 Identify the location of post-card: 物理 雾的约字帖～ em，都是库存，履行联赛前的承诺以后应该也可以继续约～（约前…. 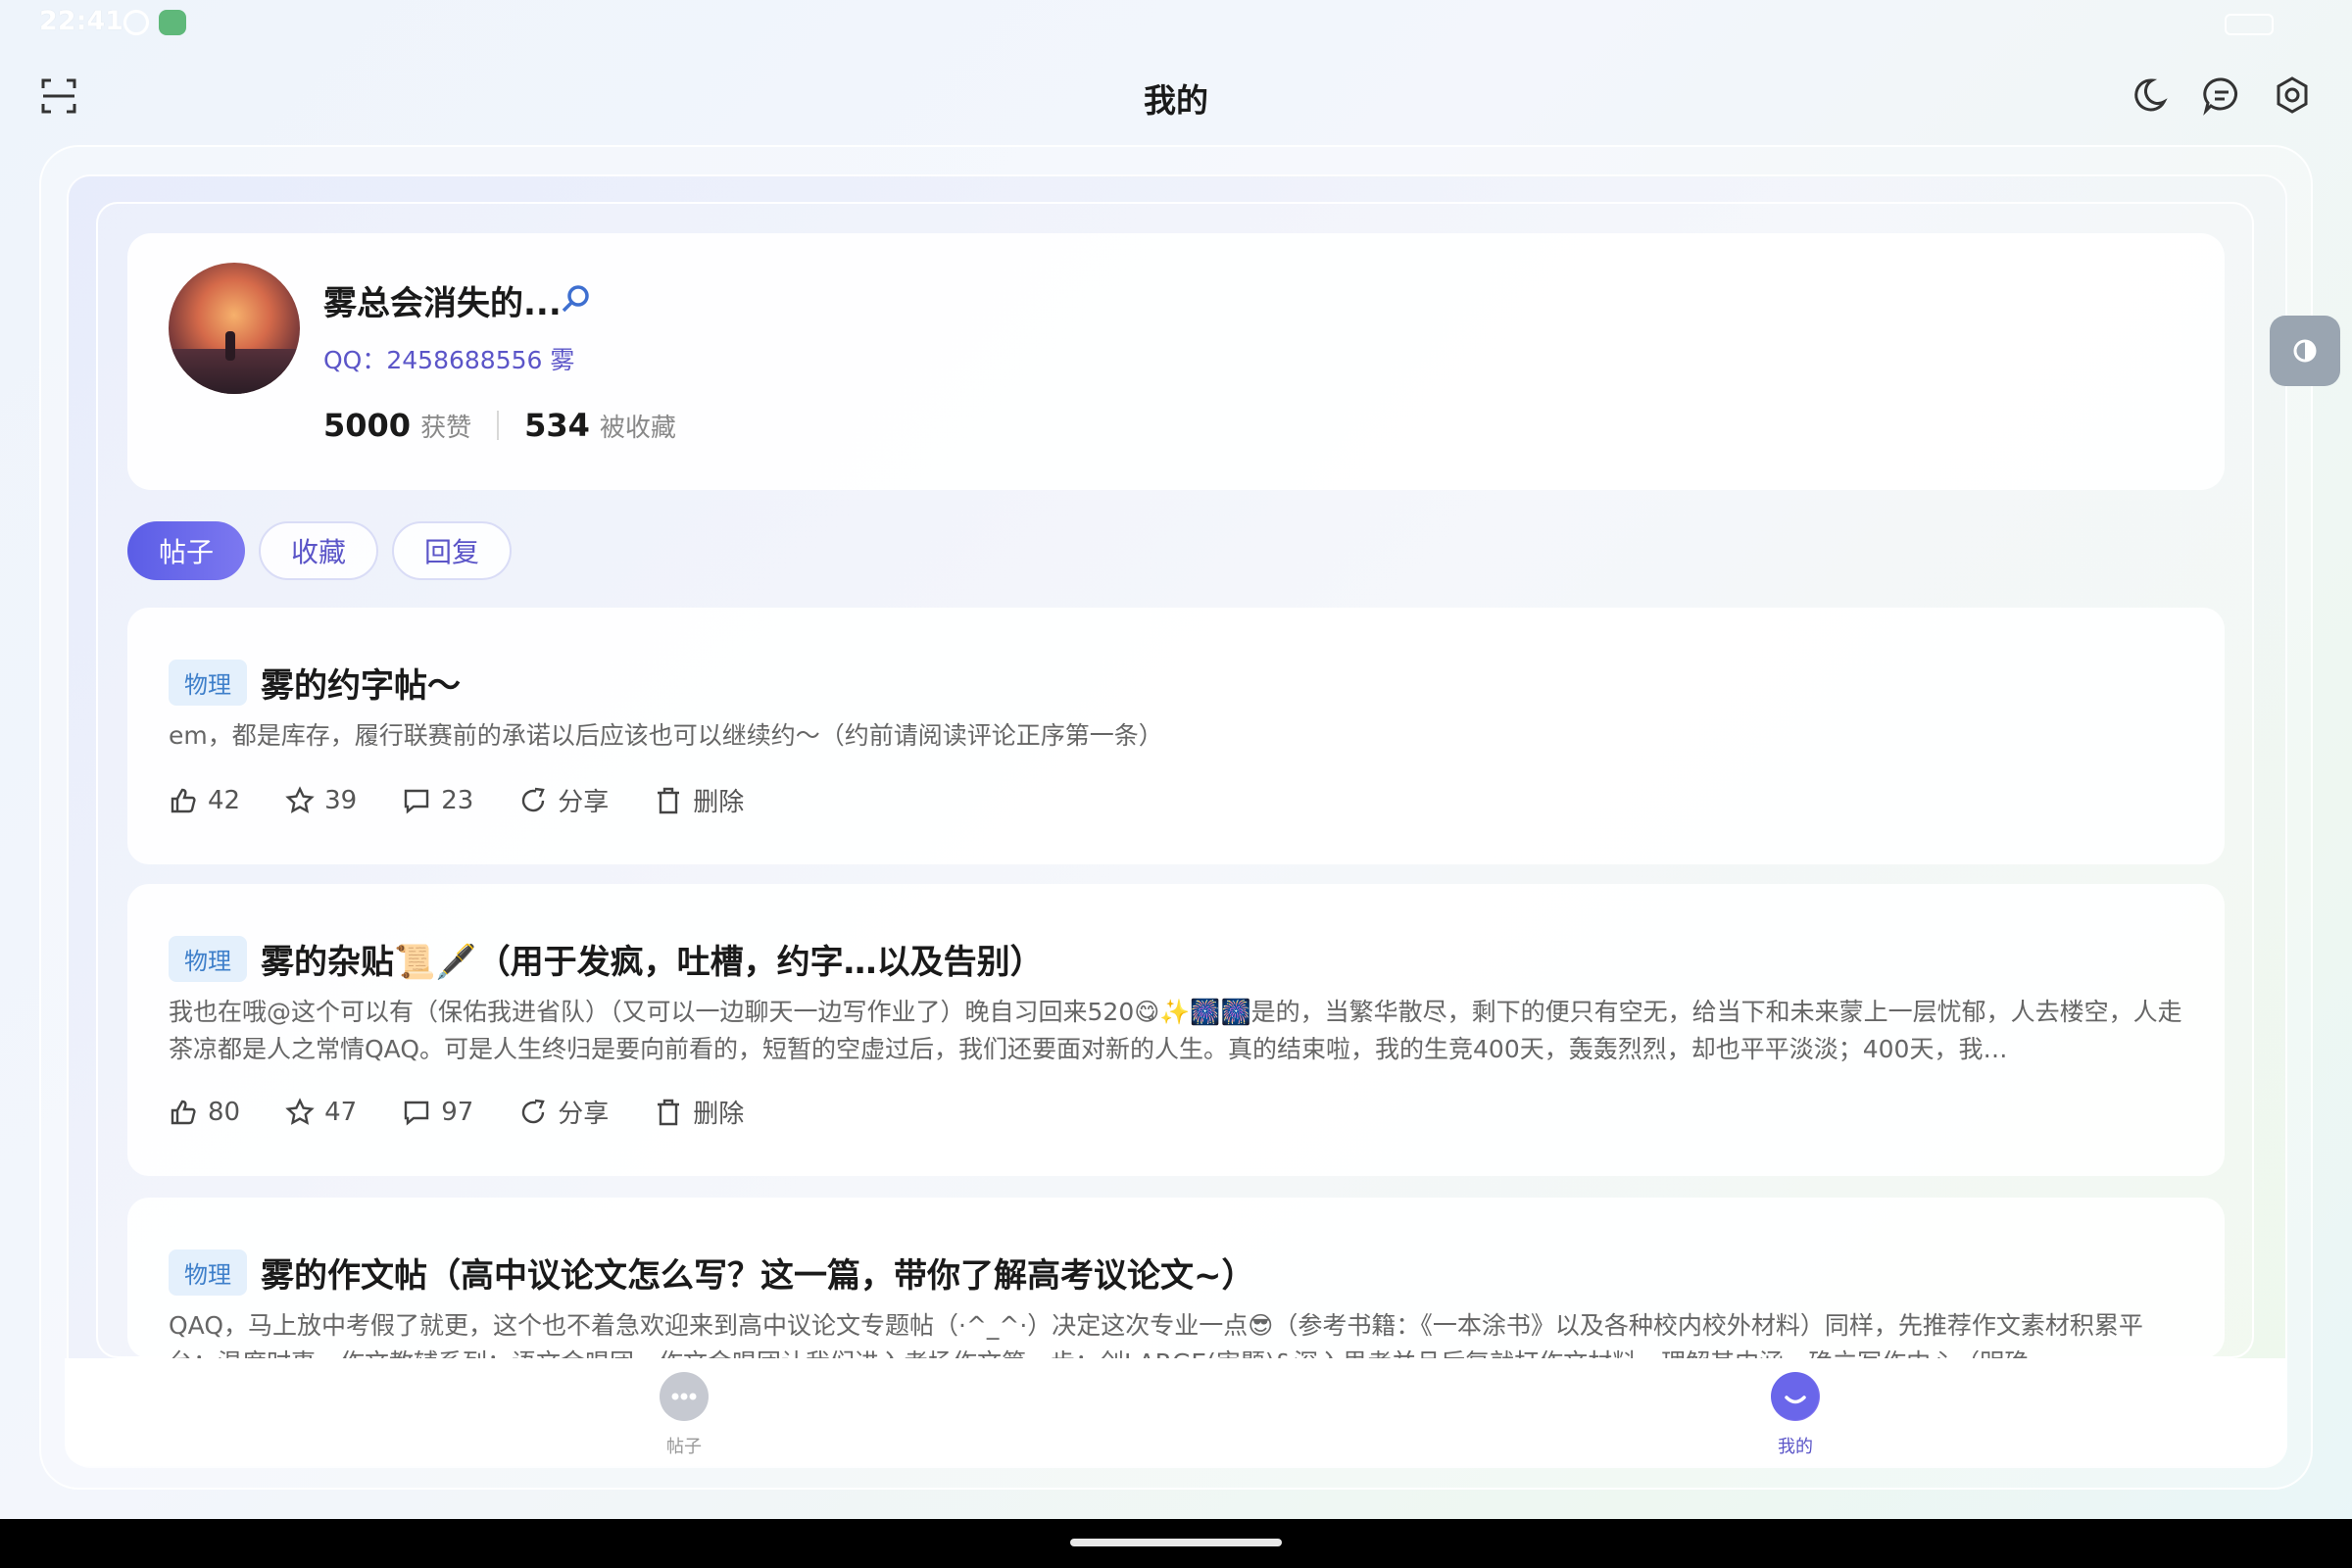
(1176, 736).